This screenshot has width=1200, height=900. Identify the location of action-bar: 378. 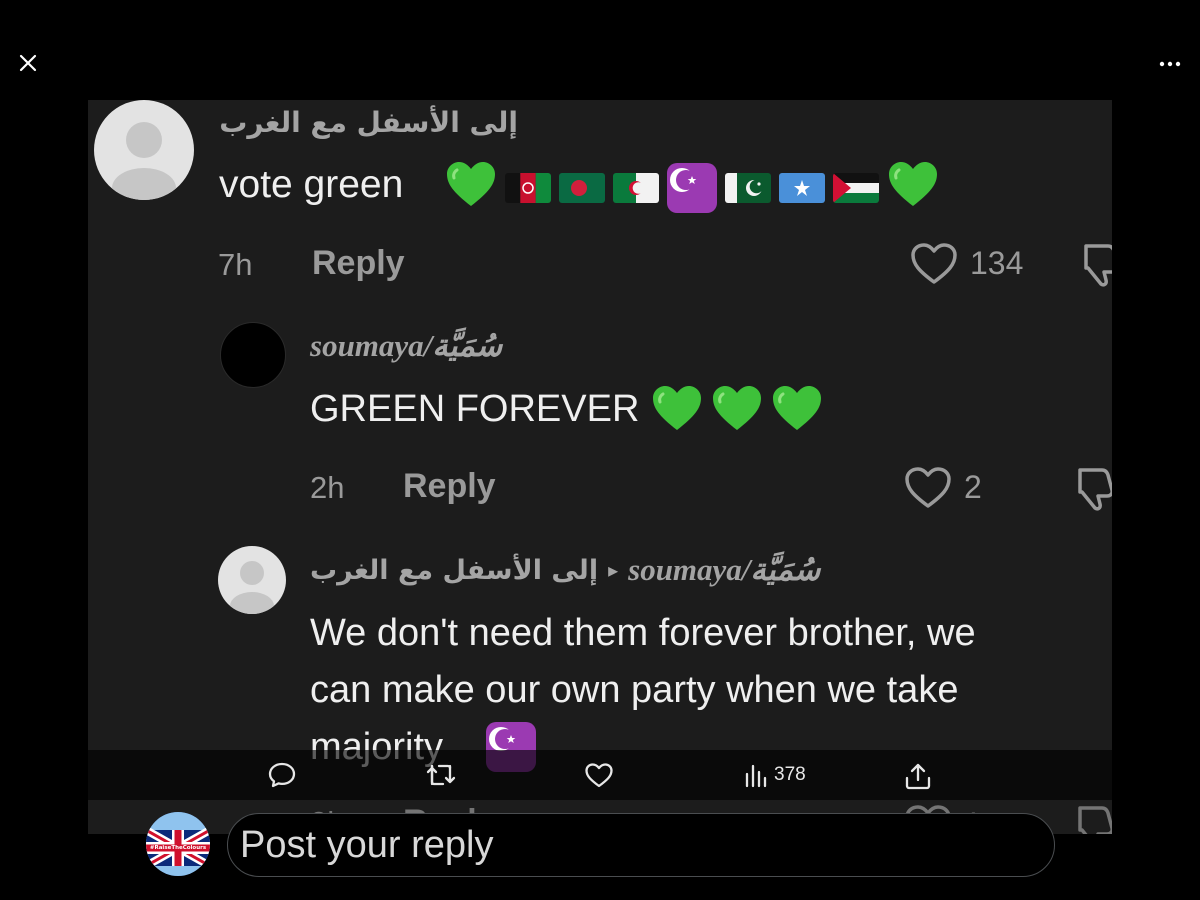
(600, 775).